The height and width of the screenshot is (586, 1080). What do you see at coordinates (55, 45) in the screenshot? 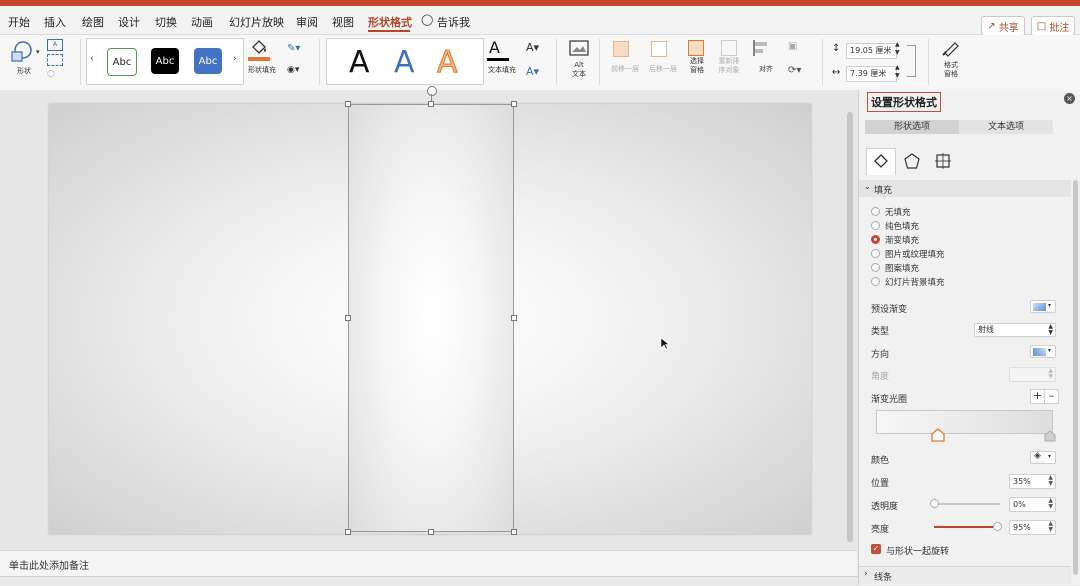
I see `edit-shape-icon: A` at bounding box center [55, 45].